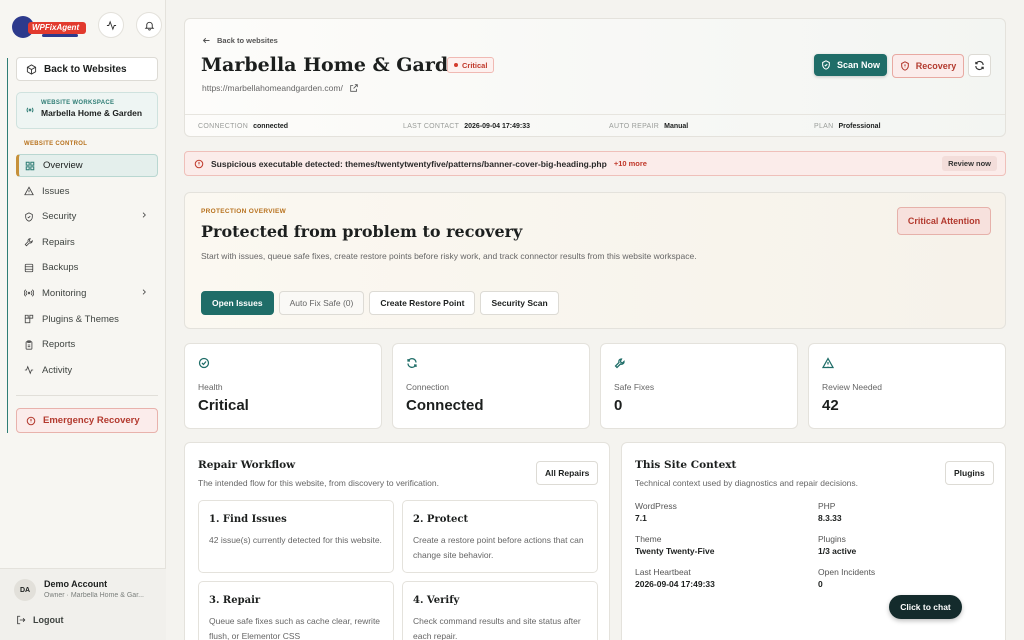 The width and height of the screenshot is (1024, 640). What do you see at coordinates (87, 267) in the screenshot?
I see `sidebar-item-backups: Backups` at bounding box center [87, 267].